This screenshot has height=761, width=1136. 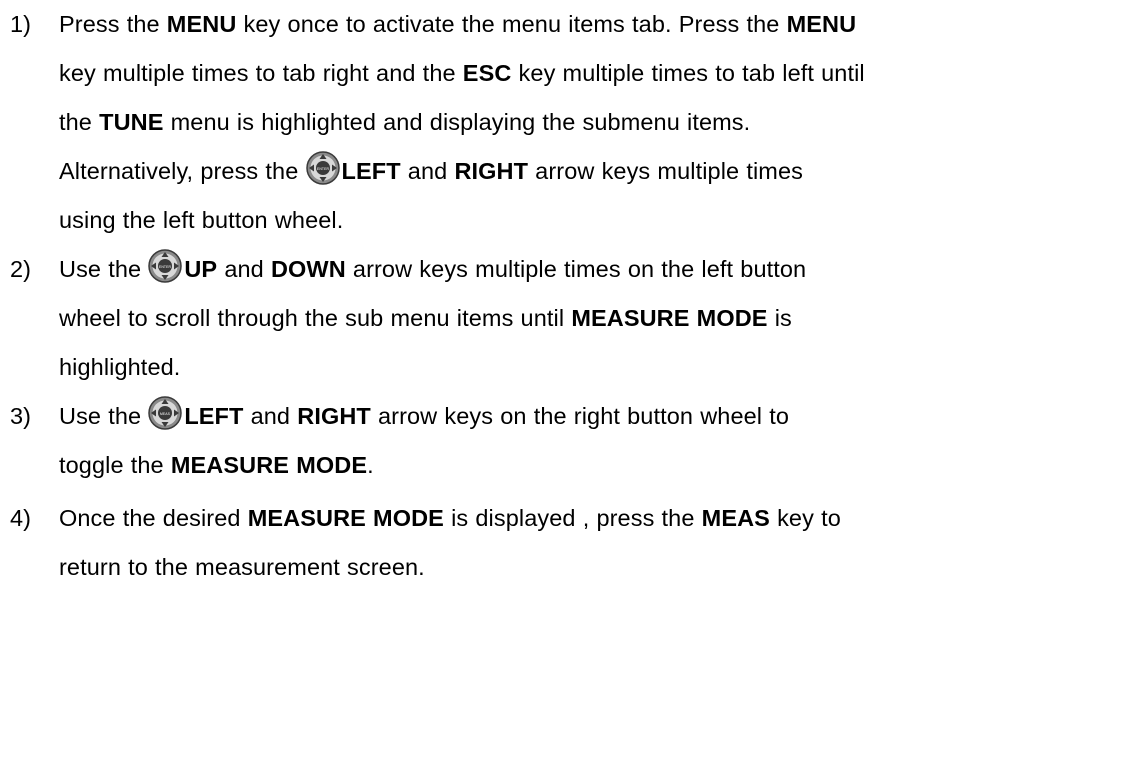 I want to click on step-text: using the left button wheel., so click(x=201, y=220).